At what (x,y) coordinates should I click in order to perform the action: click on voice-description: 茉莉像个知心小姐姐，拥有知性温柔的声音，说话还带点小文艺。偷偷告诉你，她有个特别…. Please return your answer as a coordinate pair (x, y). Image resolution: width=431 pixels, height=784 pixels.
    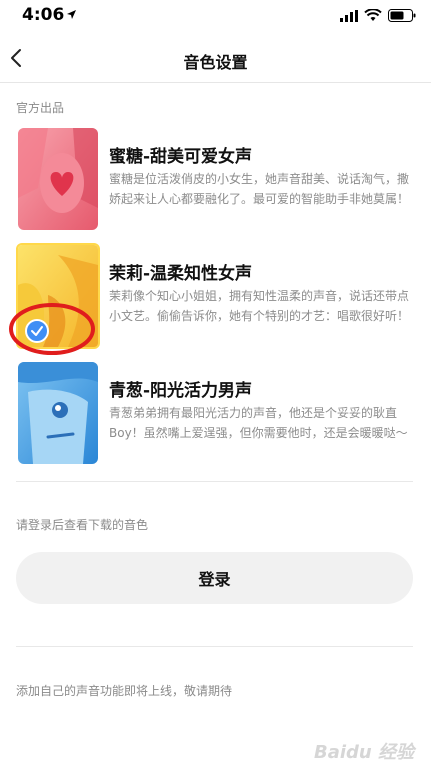
    Looking at the image, I should click on (259, 306).